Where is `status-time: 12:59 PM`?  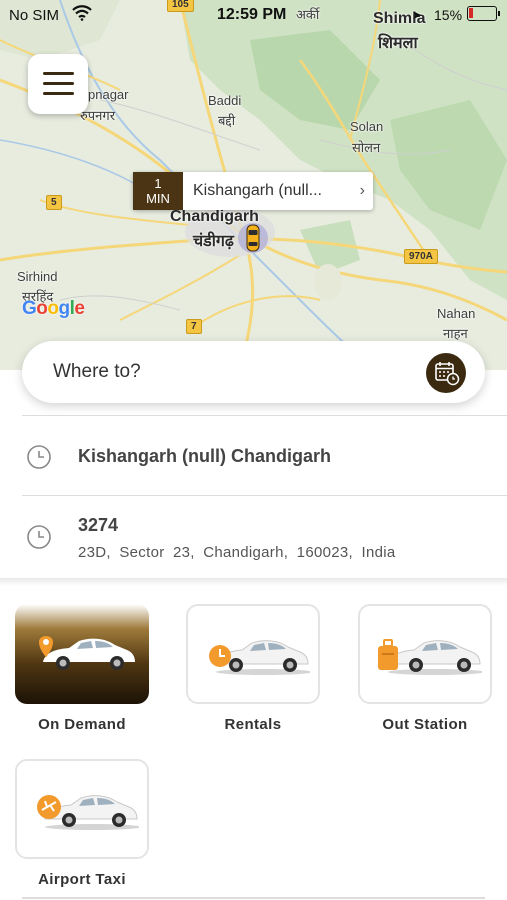 status-time: 12:59 PM is located at coordinates (252, 14).